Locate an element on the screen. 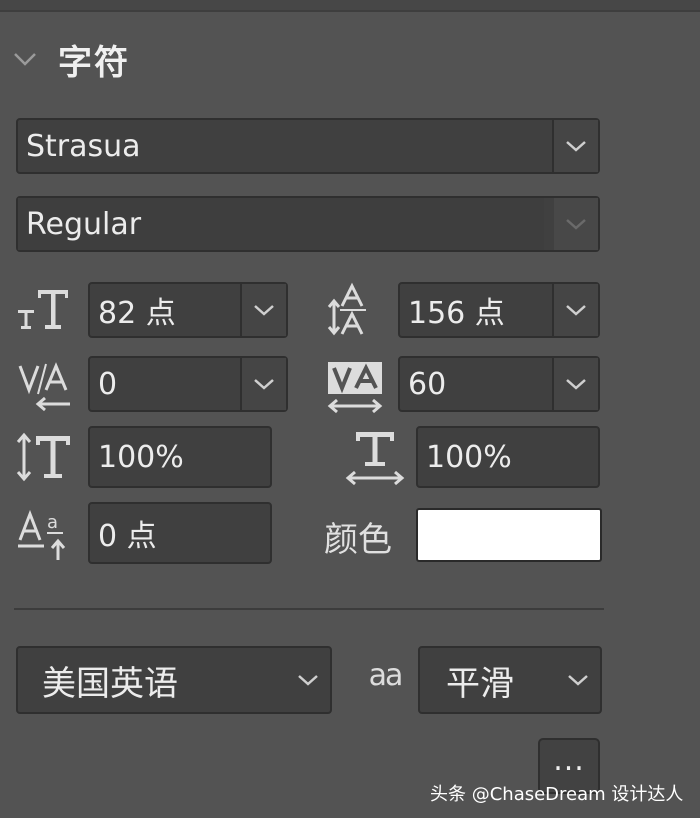  kerning-value: 0 is located at coordinates (165, 384).